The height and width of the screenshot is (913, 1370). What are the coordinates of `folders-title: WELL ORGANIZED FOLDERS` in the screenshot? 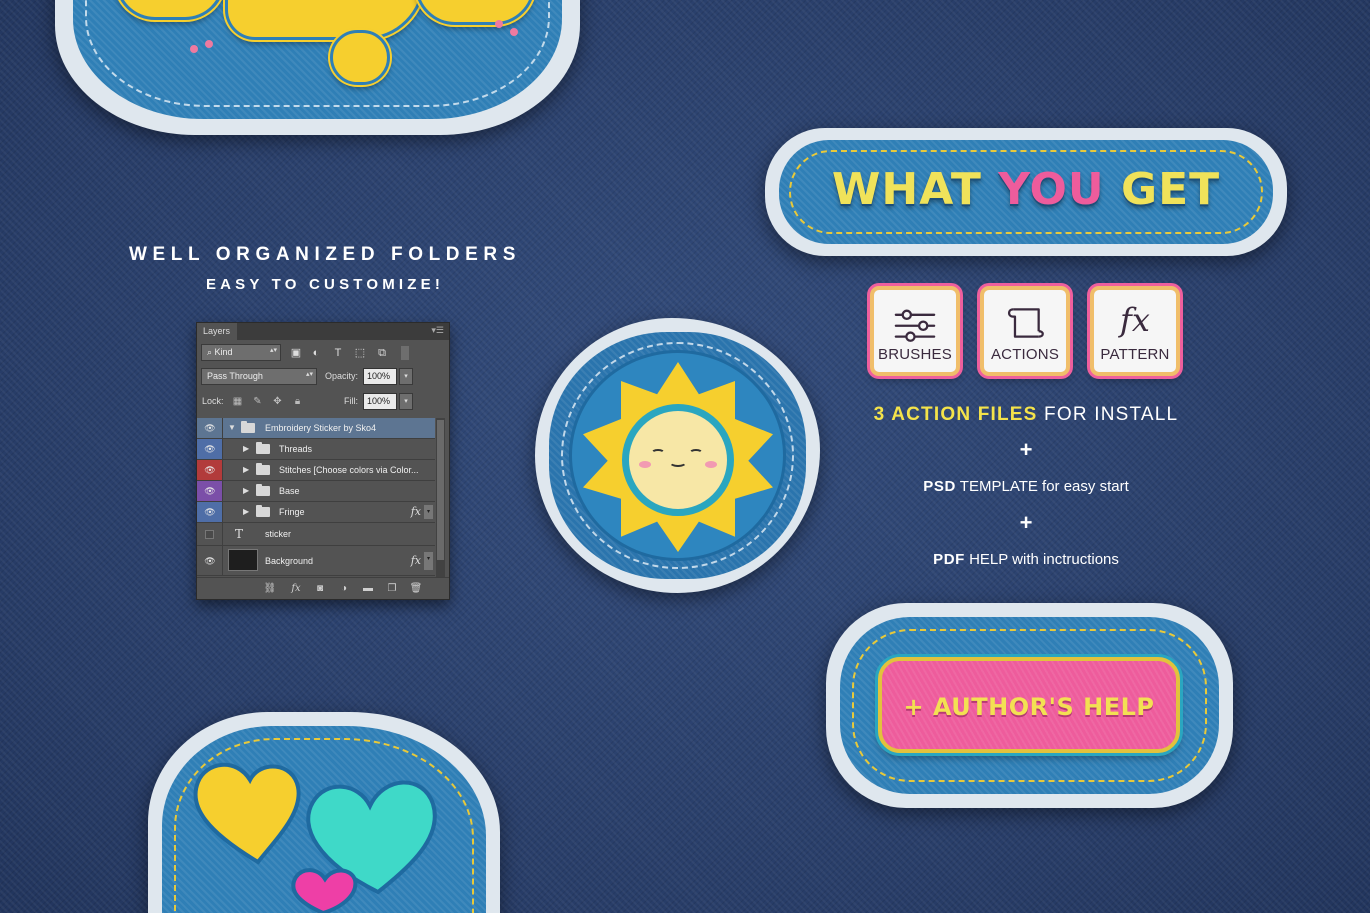 It's located at (324, 254).